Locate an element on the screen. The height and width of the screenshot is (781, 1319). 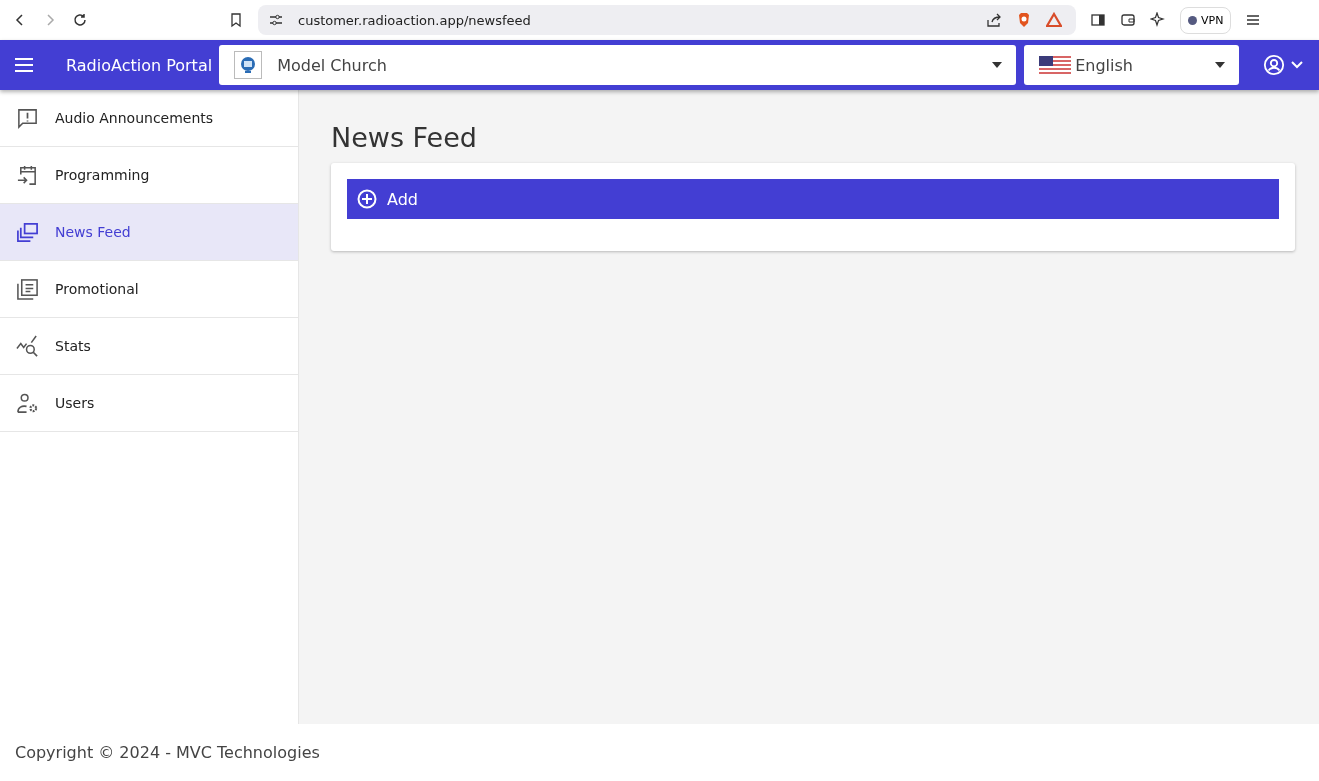
reload-icon is located at coordinates (80, 20).